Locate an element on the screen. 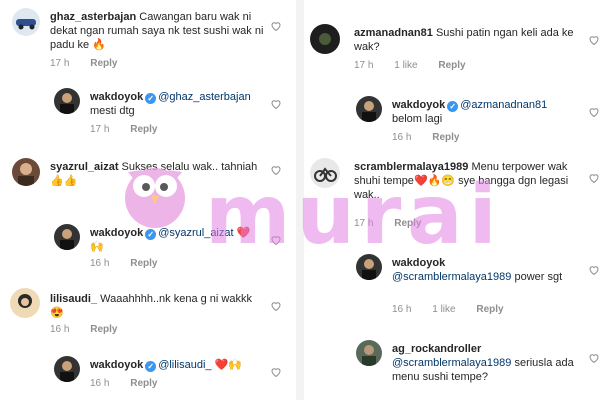  reply-item: wakdoyok ✓ @lilisaudi_ ❤️🙌 16 h Reply is located at coordinates (174, 377).